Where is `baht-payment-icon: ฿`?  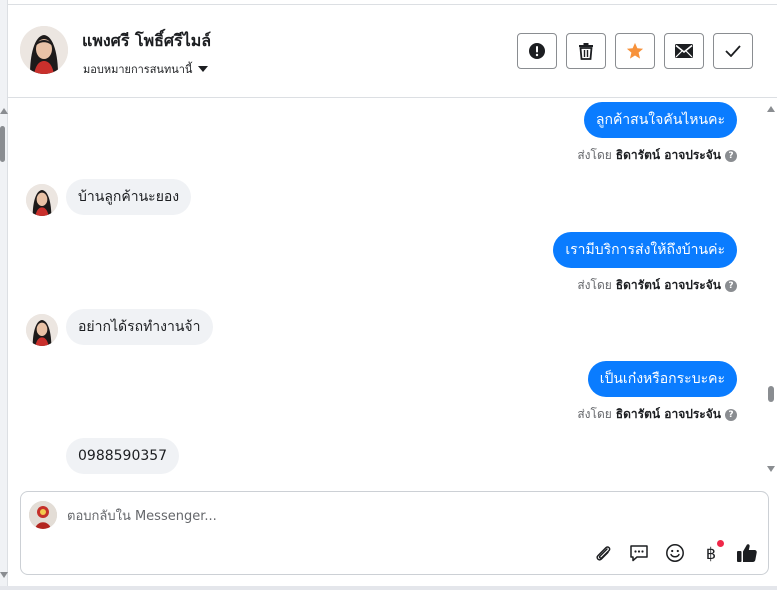
baht-payment-icon: ฿ is located at coordinates (711, 553).